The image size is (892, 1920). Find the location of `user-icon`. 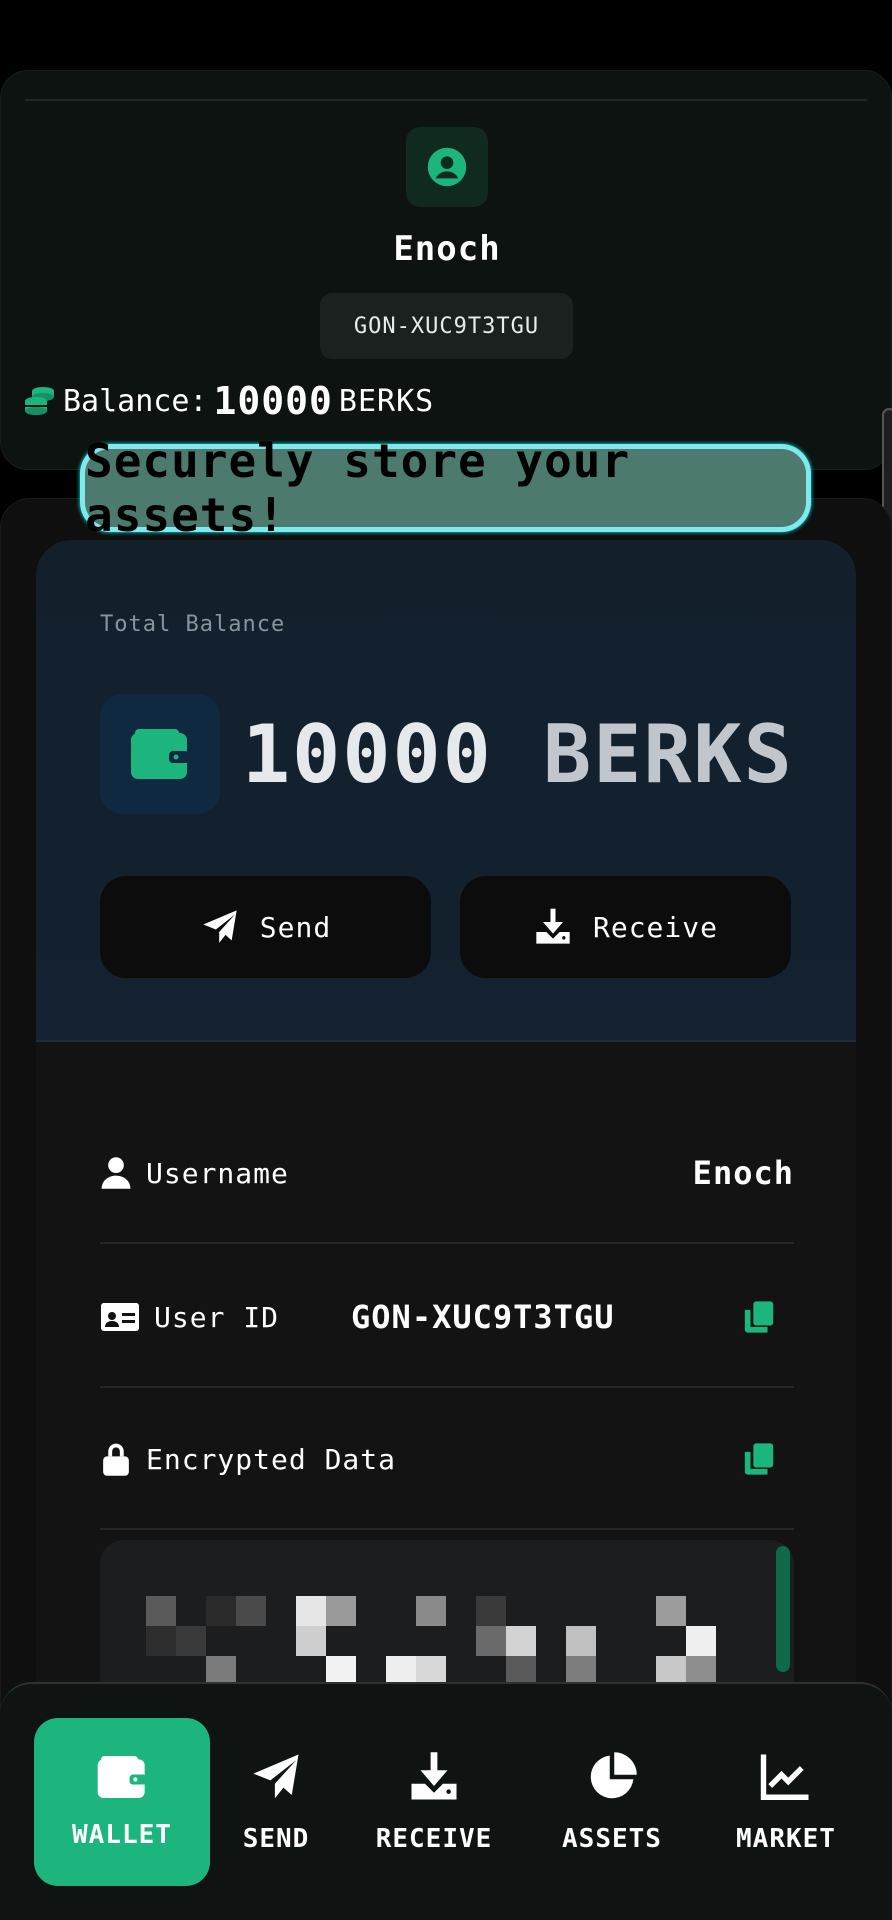

user-icon is located at coordinates (116, 1173).